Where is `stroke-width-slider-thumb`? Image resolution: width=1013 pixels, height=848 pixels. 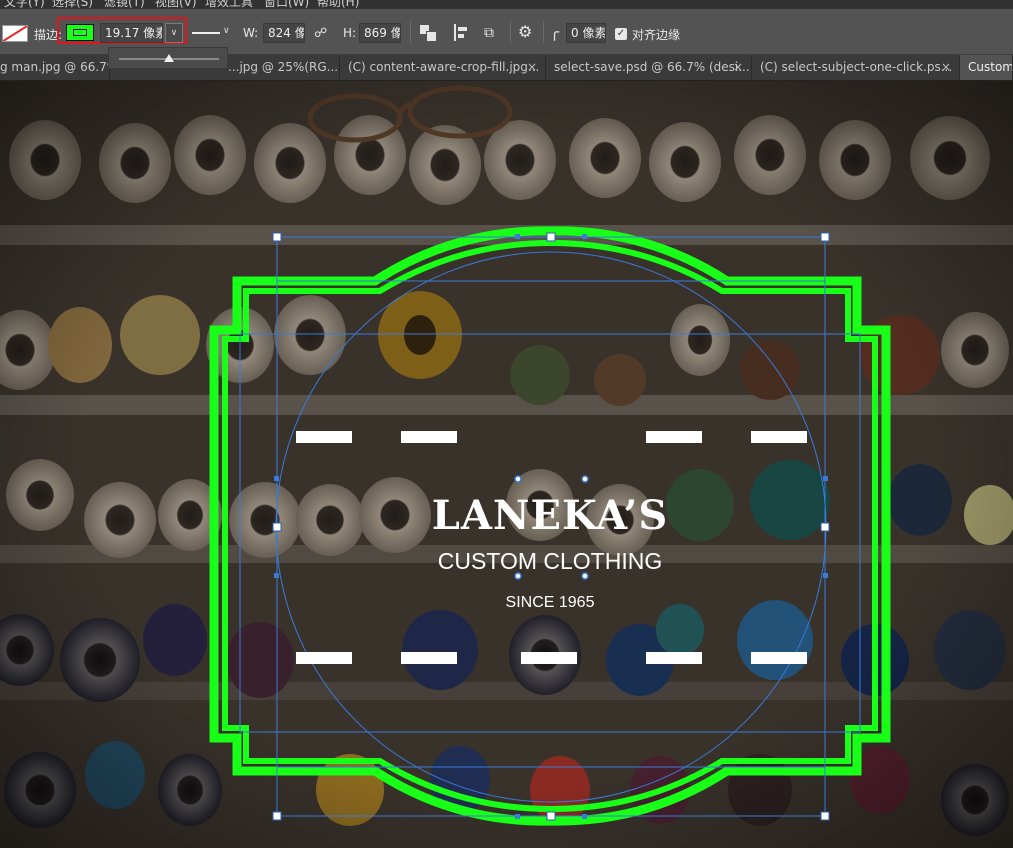
stroke-width-slider-thumb is located at coordinates (169, 58).